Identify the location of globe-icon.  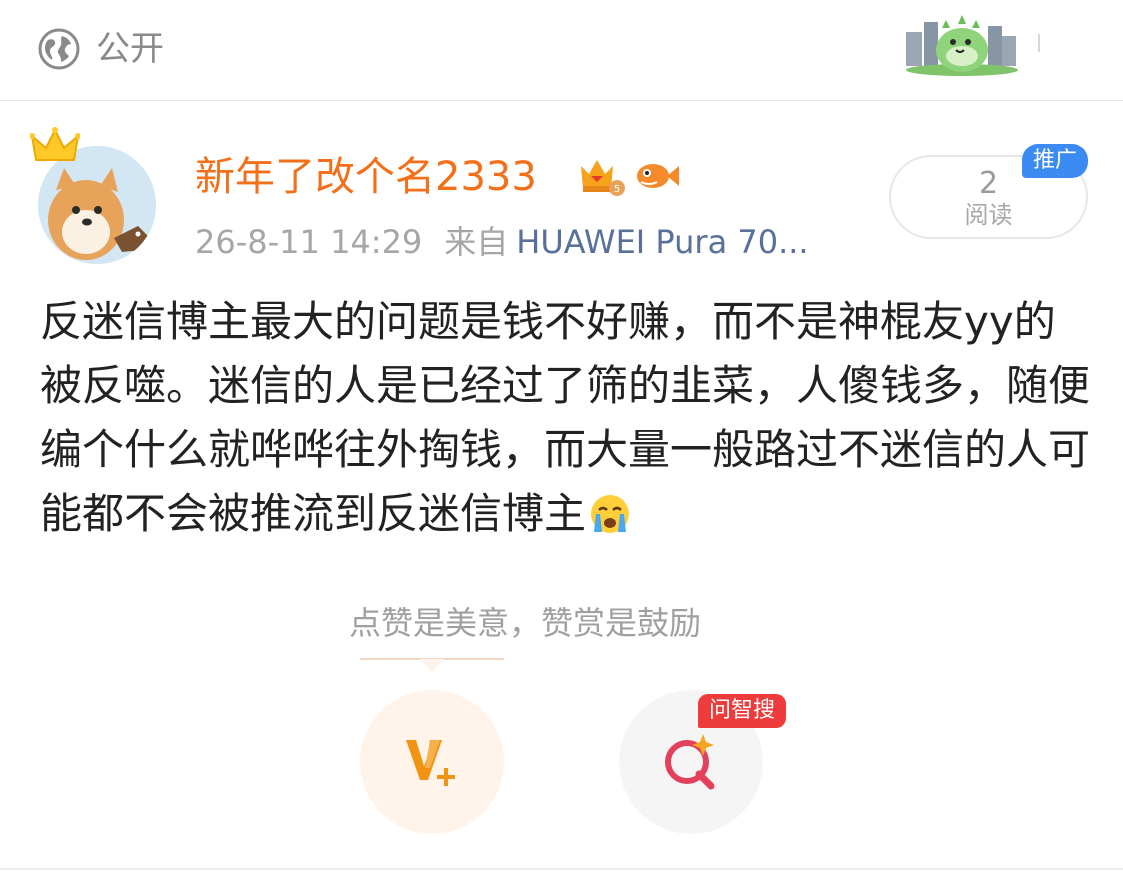
(59, 49).